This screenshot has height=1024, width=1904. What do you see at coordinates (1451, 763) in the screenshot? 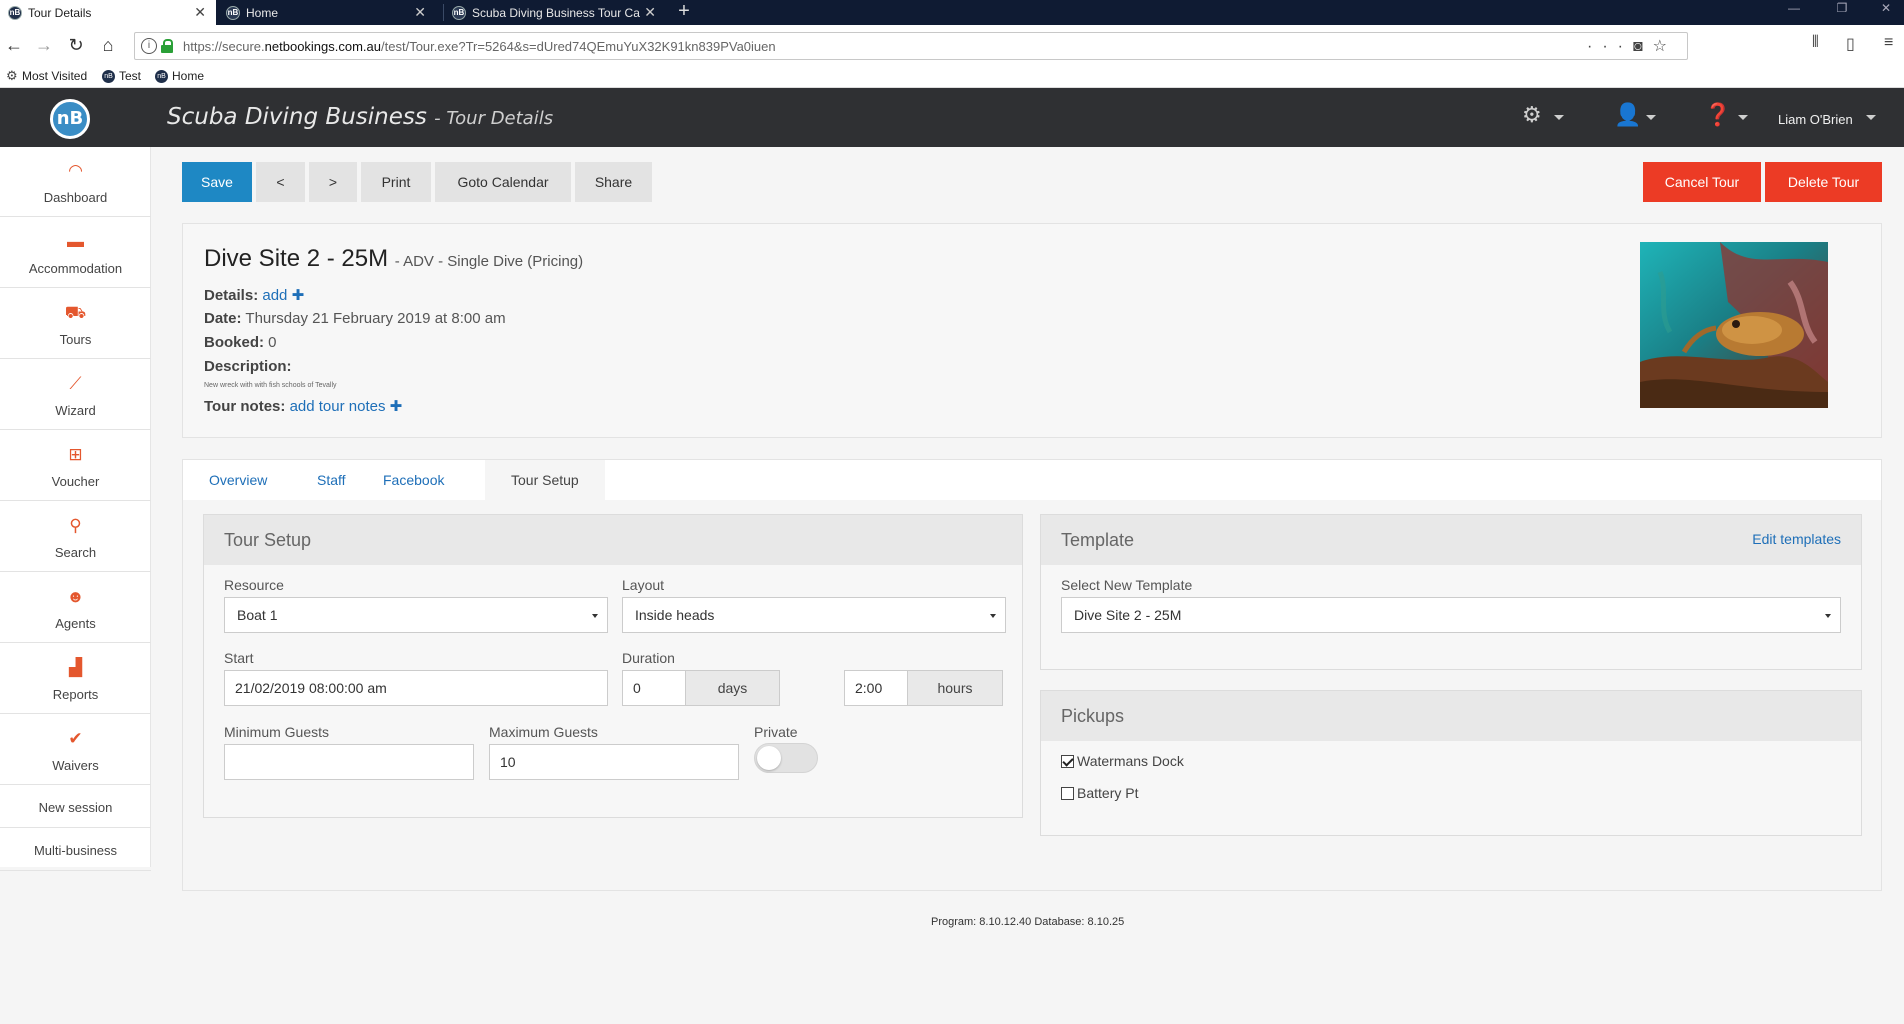
I see `pickups-card: Pickups Watermans Dock Battery Pt` at bounding box center [1451, 763].